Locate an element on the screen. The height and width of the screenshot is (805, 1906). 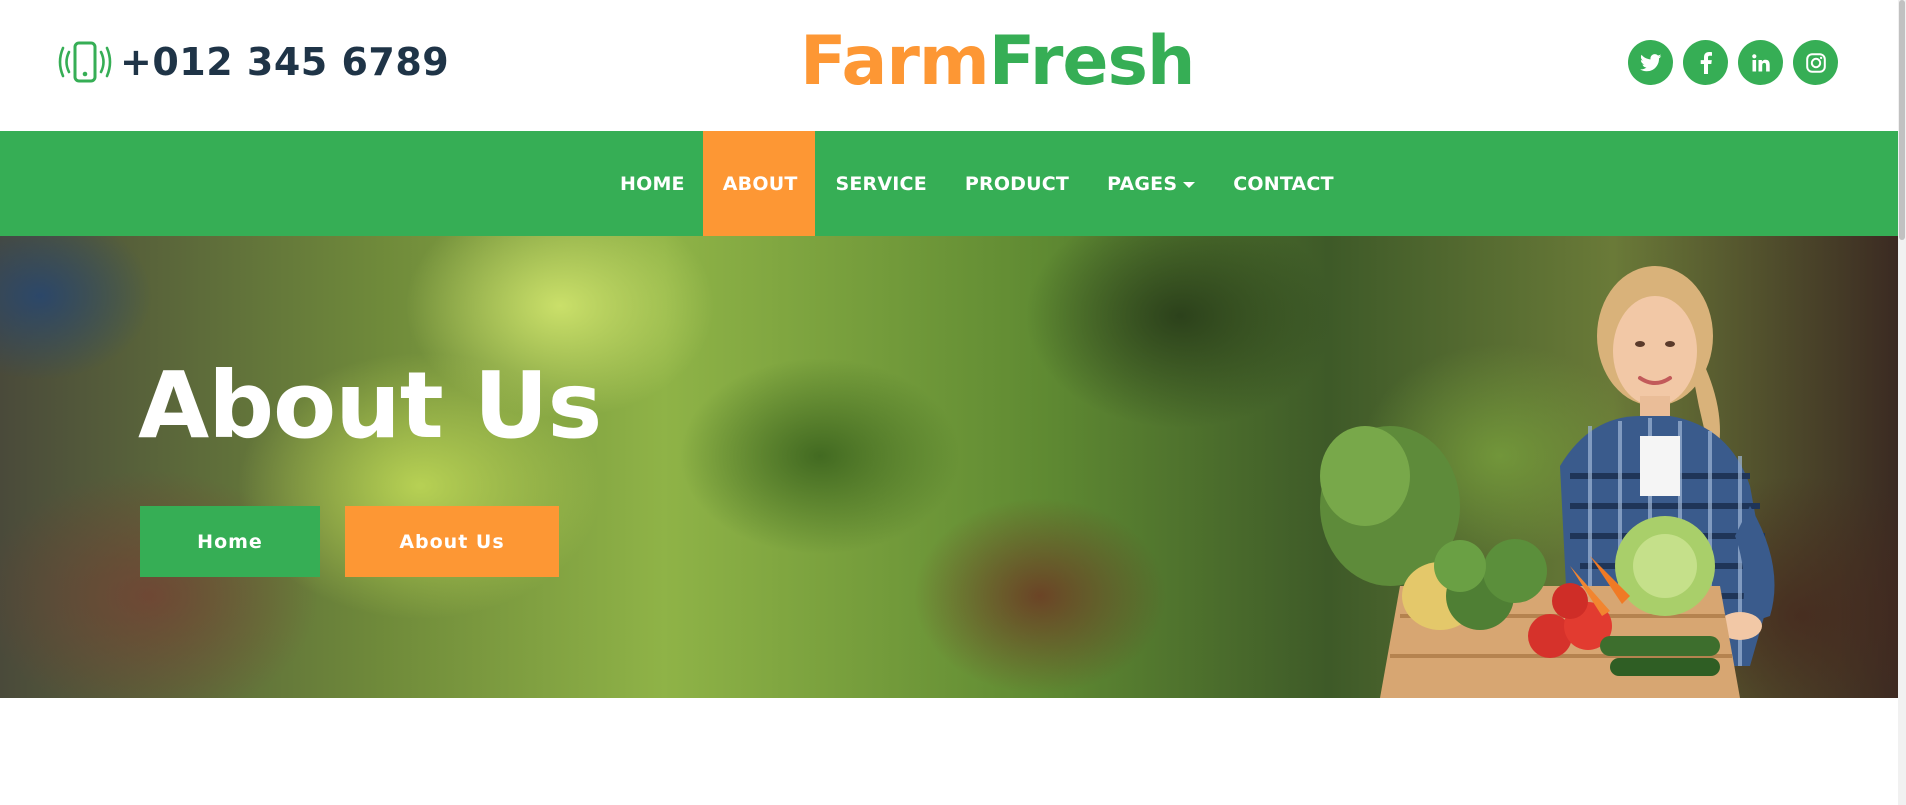
instagram-icon is located at coordinates (1815, 62).